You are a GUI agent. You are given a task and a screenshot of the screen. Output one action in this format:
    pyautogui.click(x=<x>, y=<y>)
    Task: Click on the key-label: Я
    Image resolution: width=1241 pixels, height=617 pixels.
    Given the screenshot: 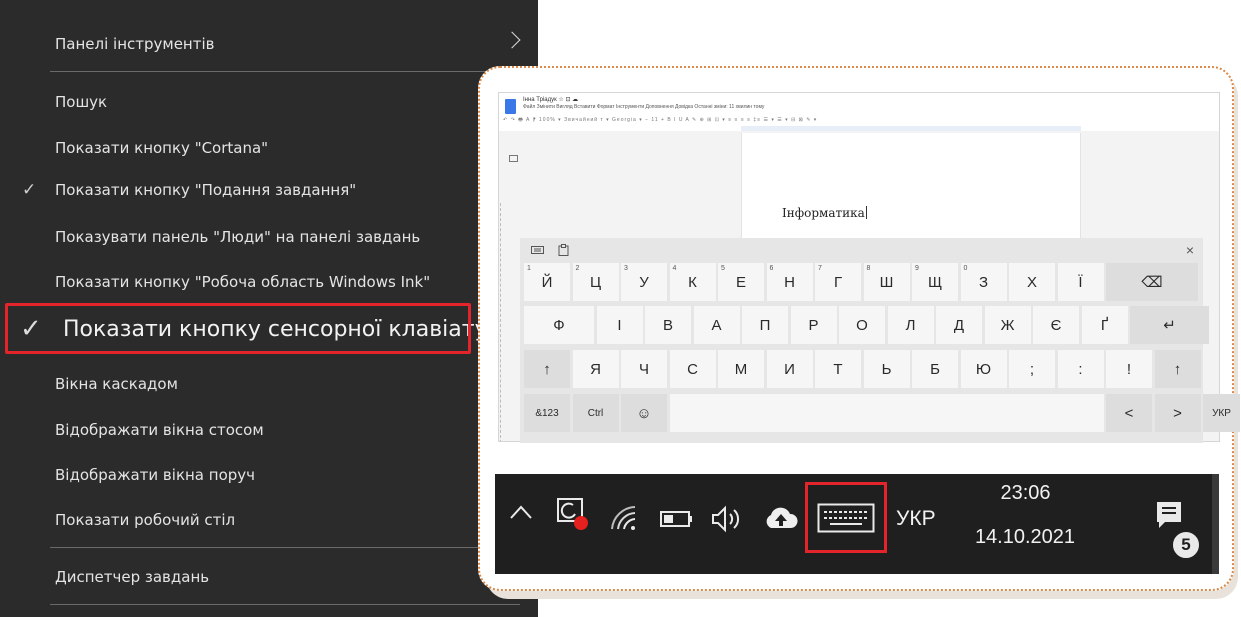 What is the action you would take?
    pyautogui.click(x=595, y=369)
    